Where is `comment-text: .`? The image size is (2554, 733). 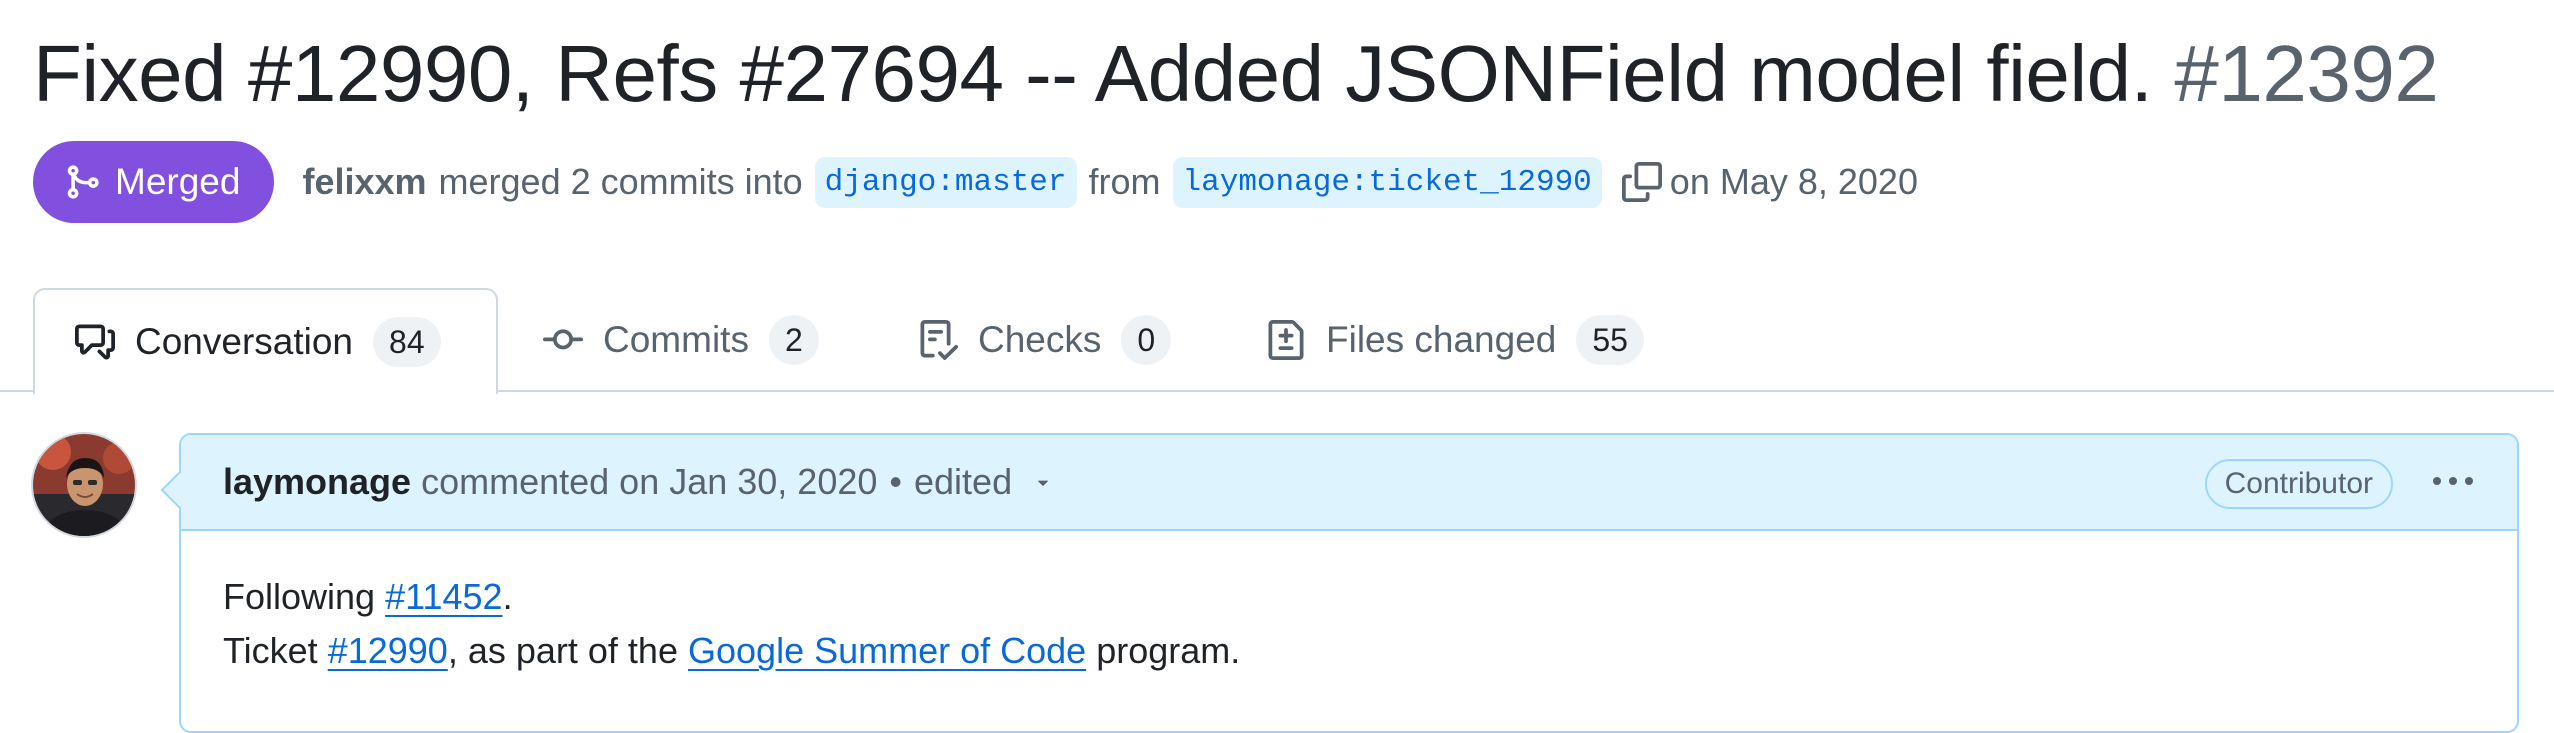
comment-text: . is located at coordinates (507, 596).